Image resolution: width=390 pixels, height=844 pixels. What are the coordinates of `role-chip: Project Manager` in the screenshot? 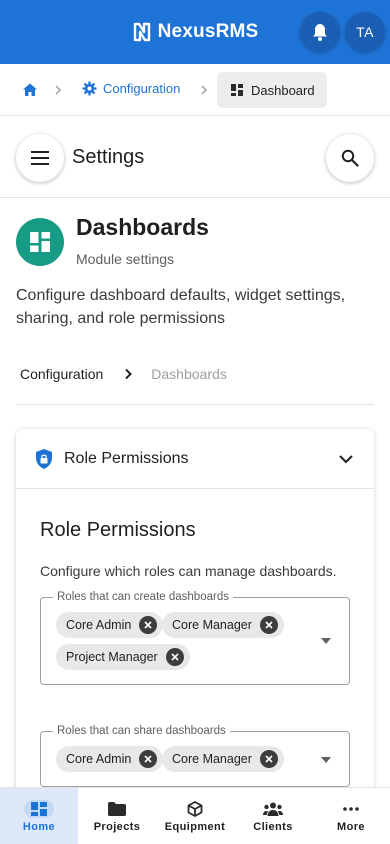 It's located at (123, 657).